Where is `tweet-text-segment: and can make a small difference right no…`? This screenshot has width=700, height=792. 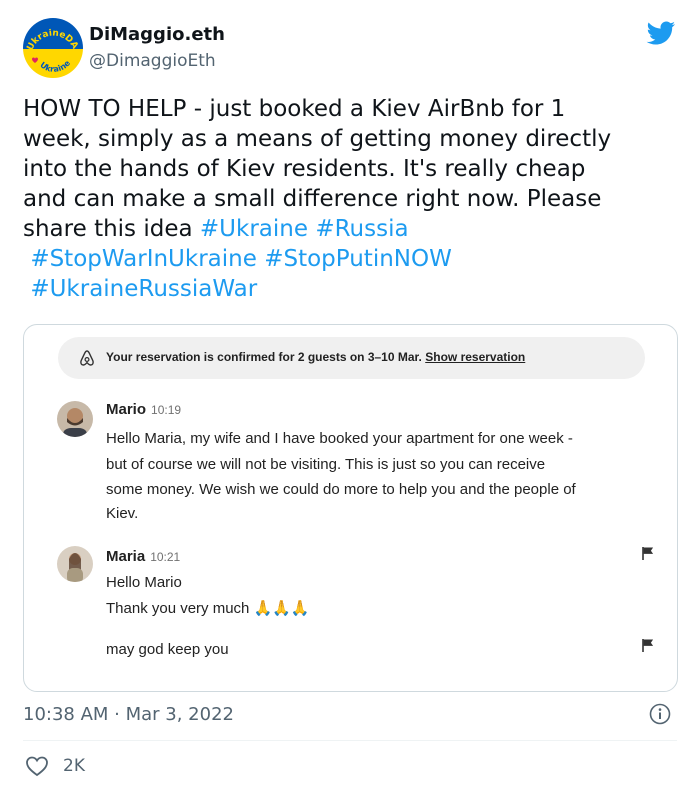
tweet-text-segment: and can make a small difference right no… is located at coordinates (312, 199).